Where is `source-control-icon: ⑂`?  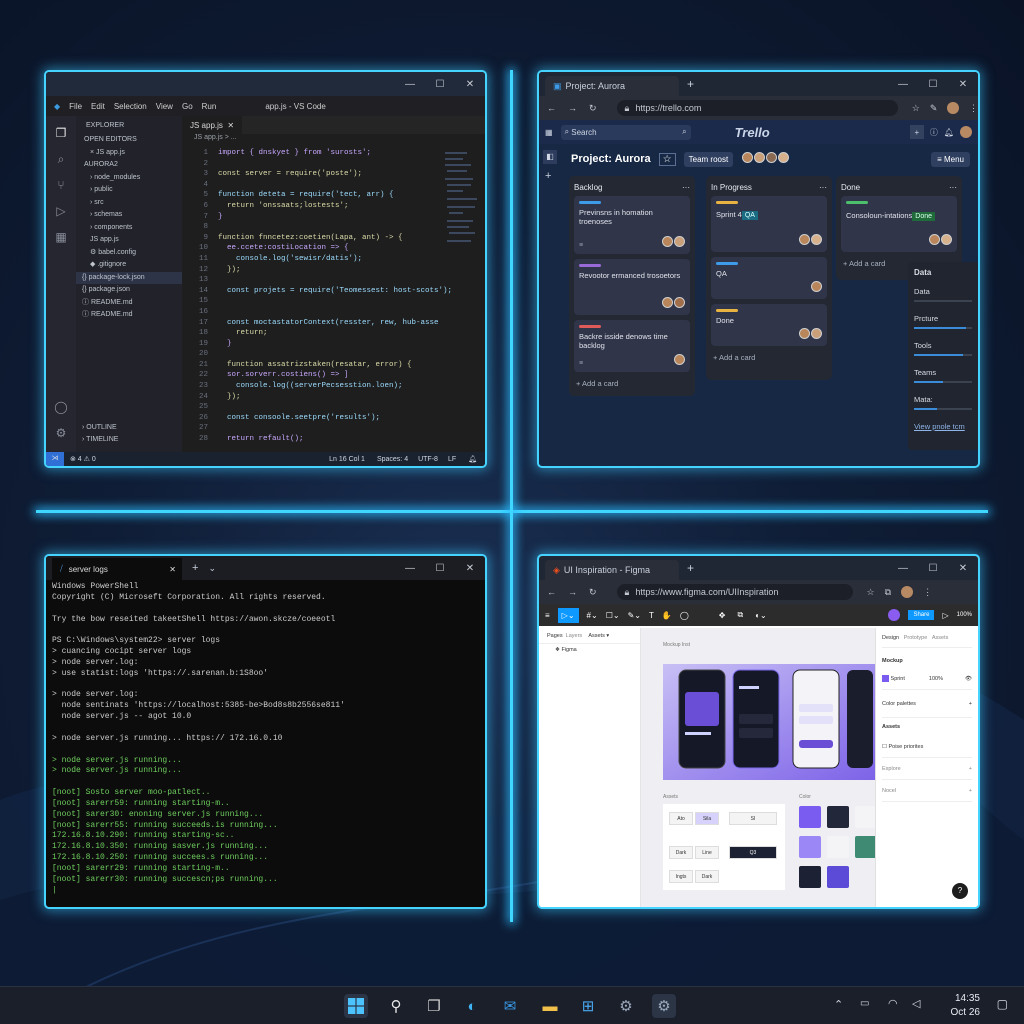
source-control-icon: ⑂ is located at coordinates (61, 185).